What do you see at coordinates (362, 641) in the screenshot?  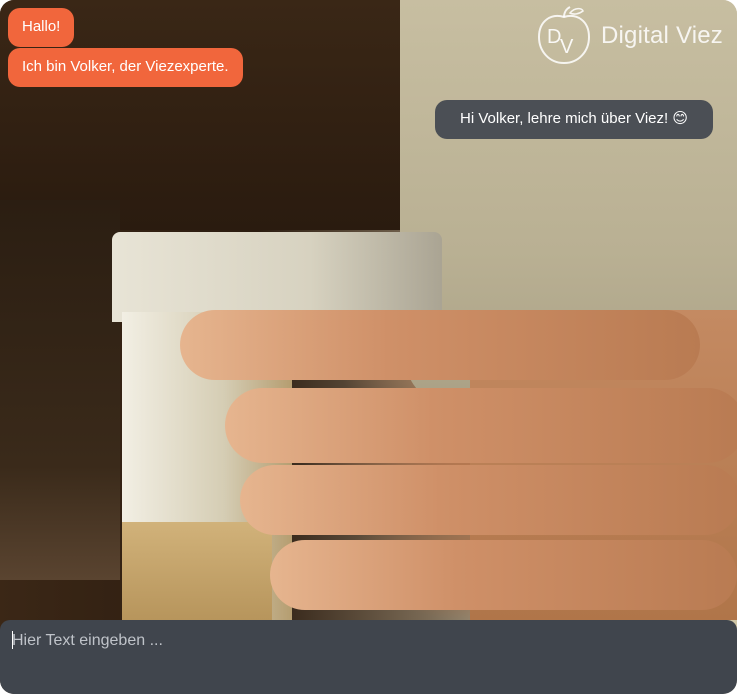 I see `message-input` at bounding box center [362, 641].